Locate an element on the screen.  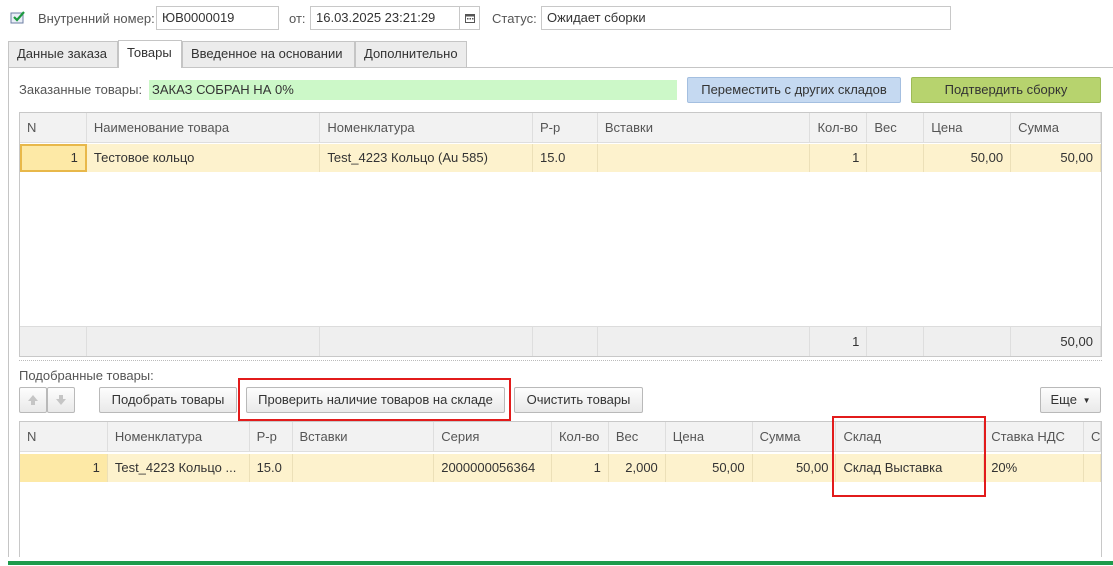
calendar-icon is located at coordinates (469, 18).